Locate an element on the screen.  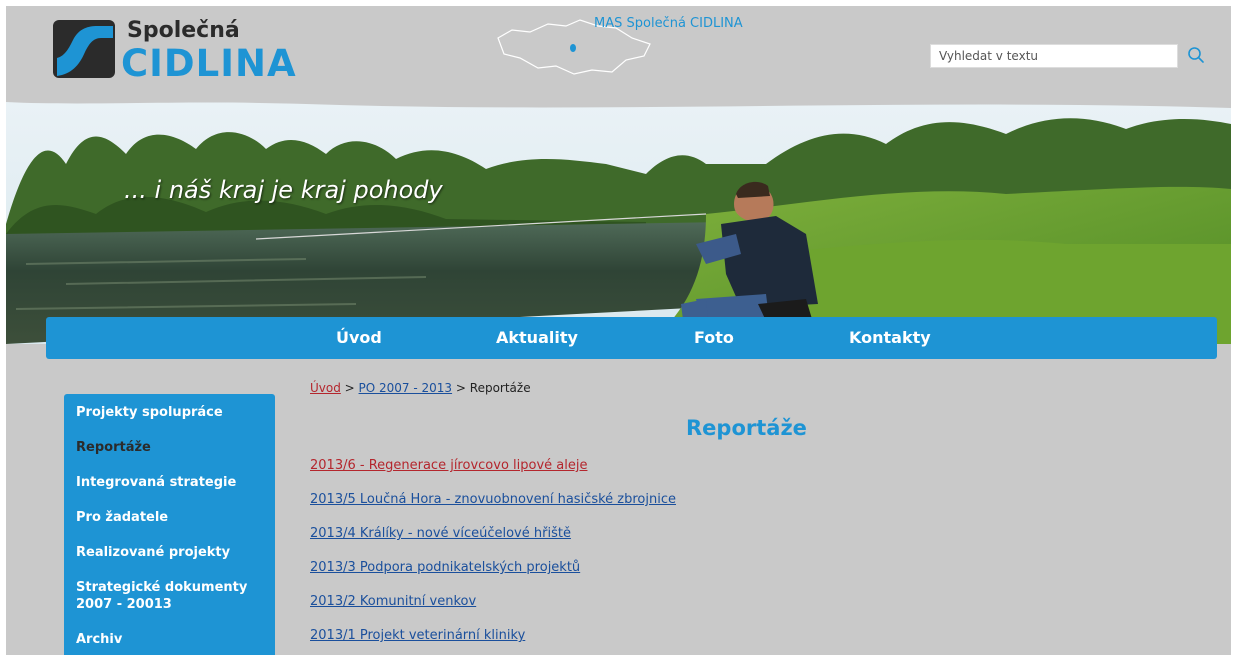
sidebar-item-archiv: Archiv is located at coordinates (173, 639).